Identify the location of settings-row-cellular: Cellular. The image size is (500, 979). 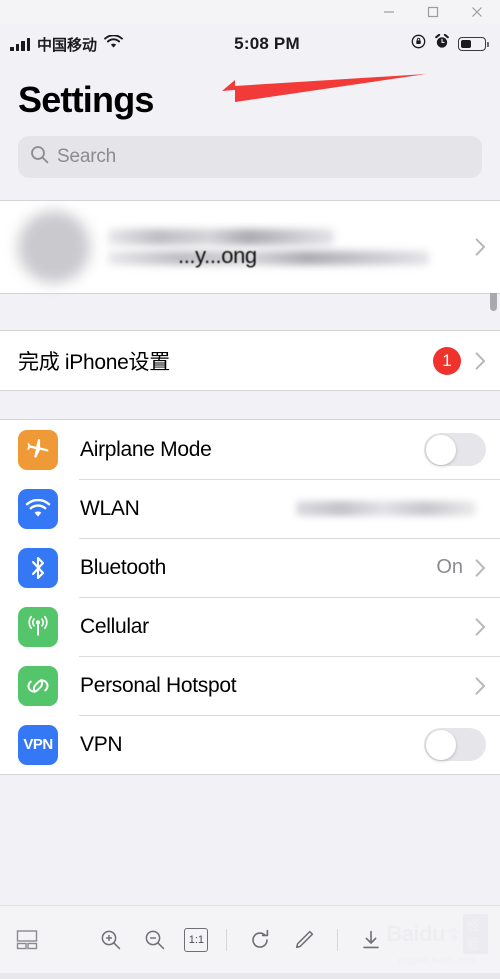
(250, 626).